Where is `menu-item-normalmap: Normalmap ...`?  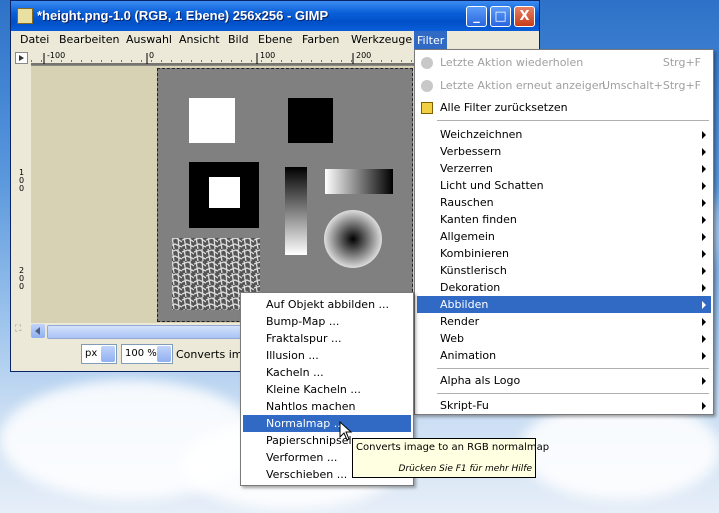 menu-item-normalmap: Normalmap ... is located at coordinates (327, 423).